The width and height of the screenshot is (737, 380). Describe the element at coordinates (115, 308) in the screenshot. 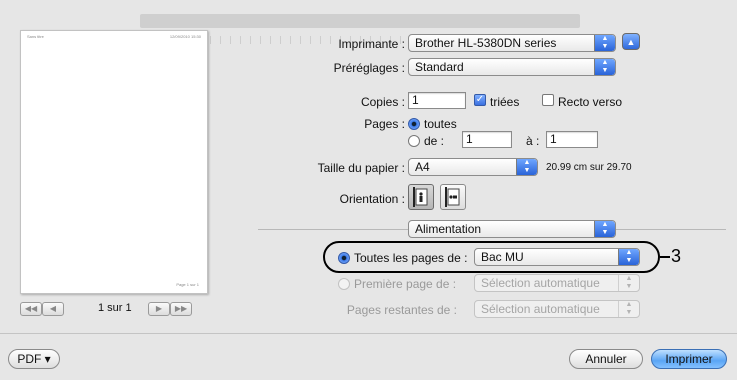

I see `page-indicator: 1 sur 1` at that location.